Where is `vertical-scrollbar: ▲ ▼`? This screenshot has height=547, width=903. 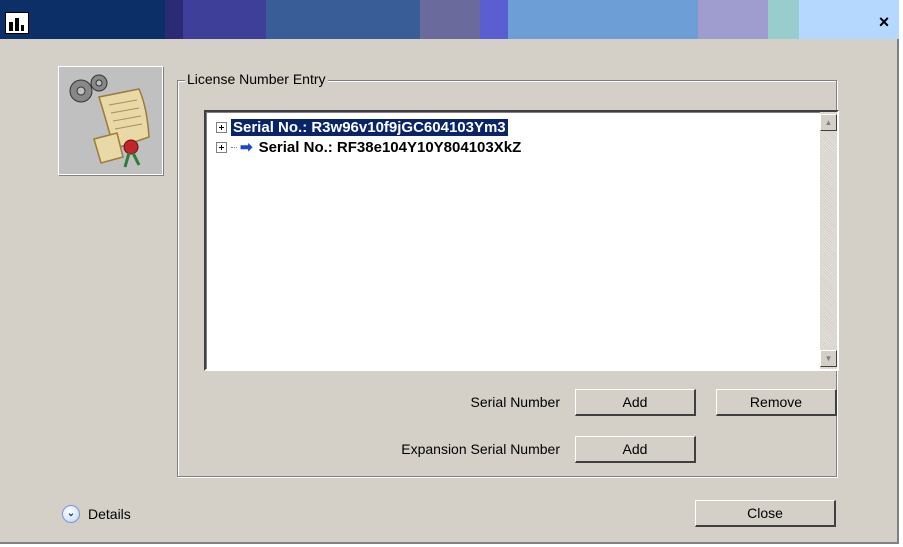
vertical-scrollbar: ▲ ▼ is located at coordinates (828, 240).